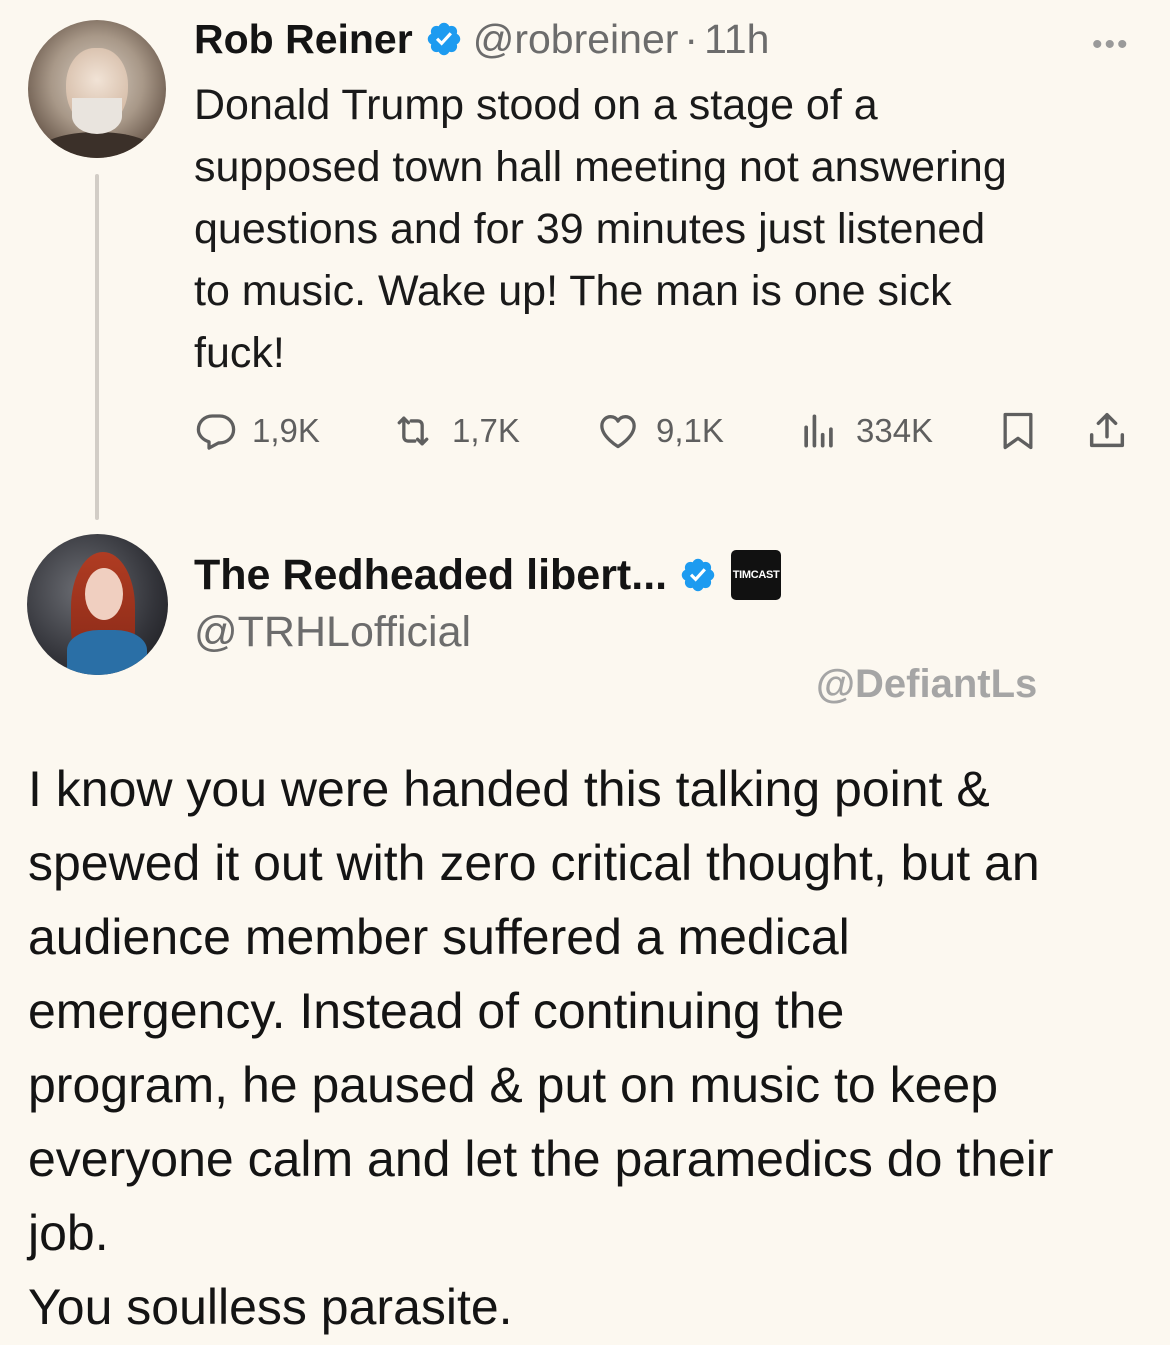 The height and width of the screenshot is (1345, 1170). What do you see at coordinates (895, 430) in the screenshot?
I see `views-count: 334K` at bounding box center [895, 430].